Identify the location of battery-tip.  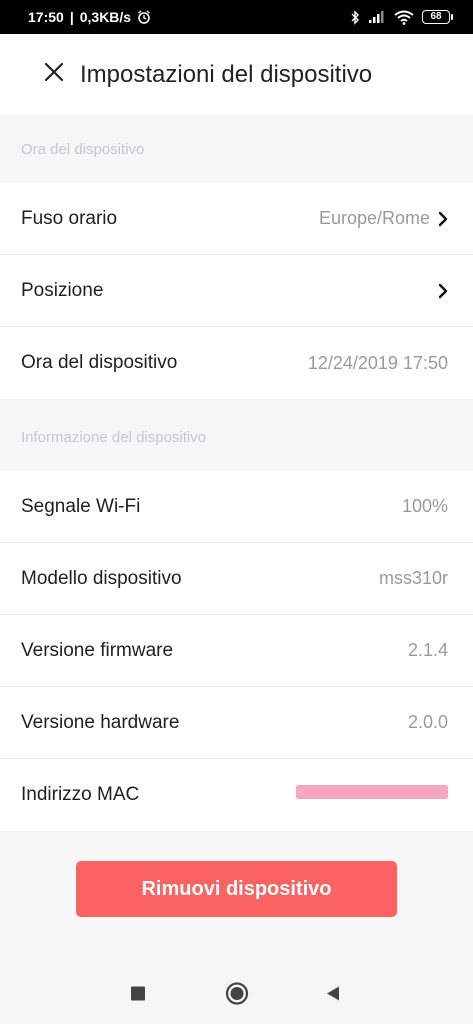
(452, 17).